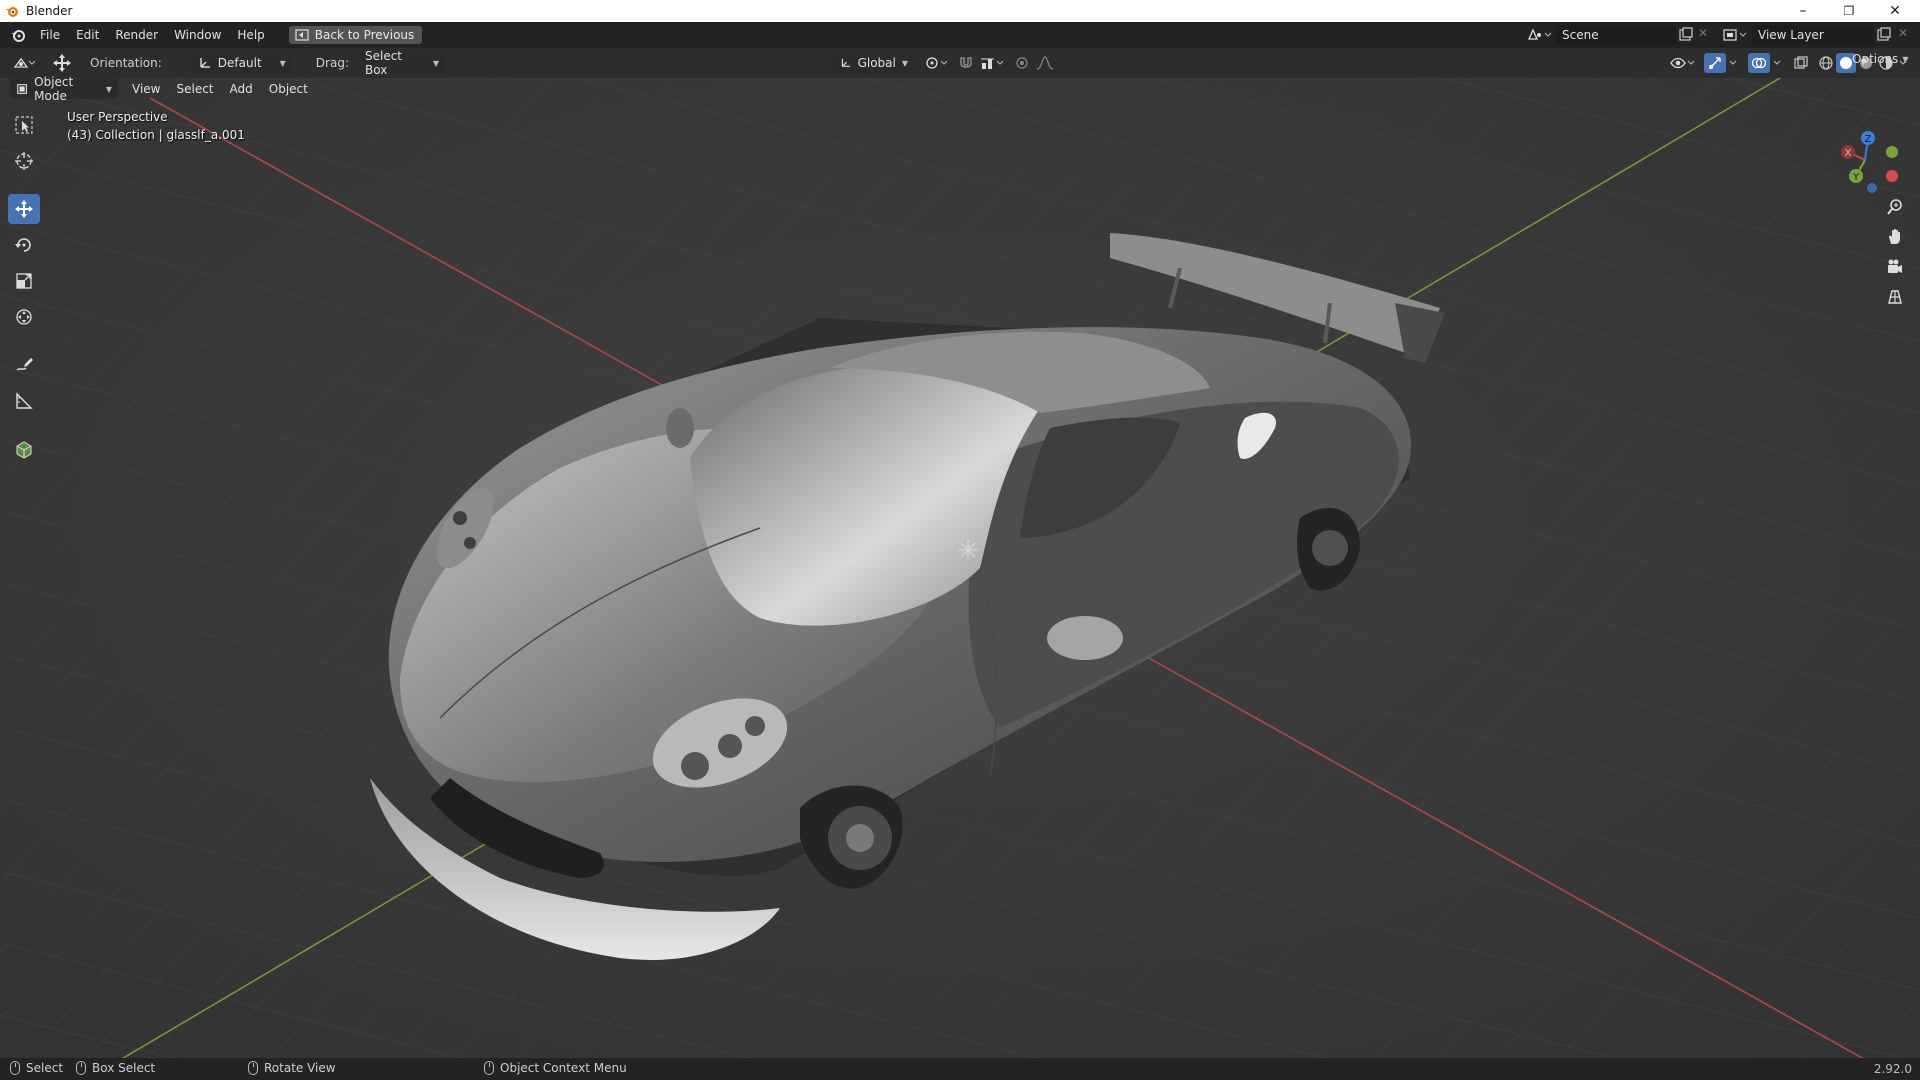  What do you see at coordinates (1735, 35) in the screenshot?
I see `view-layer-selector-icon` at bounding box center [1735, 35].